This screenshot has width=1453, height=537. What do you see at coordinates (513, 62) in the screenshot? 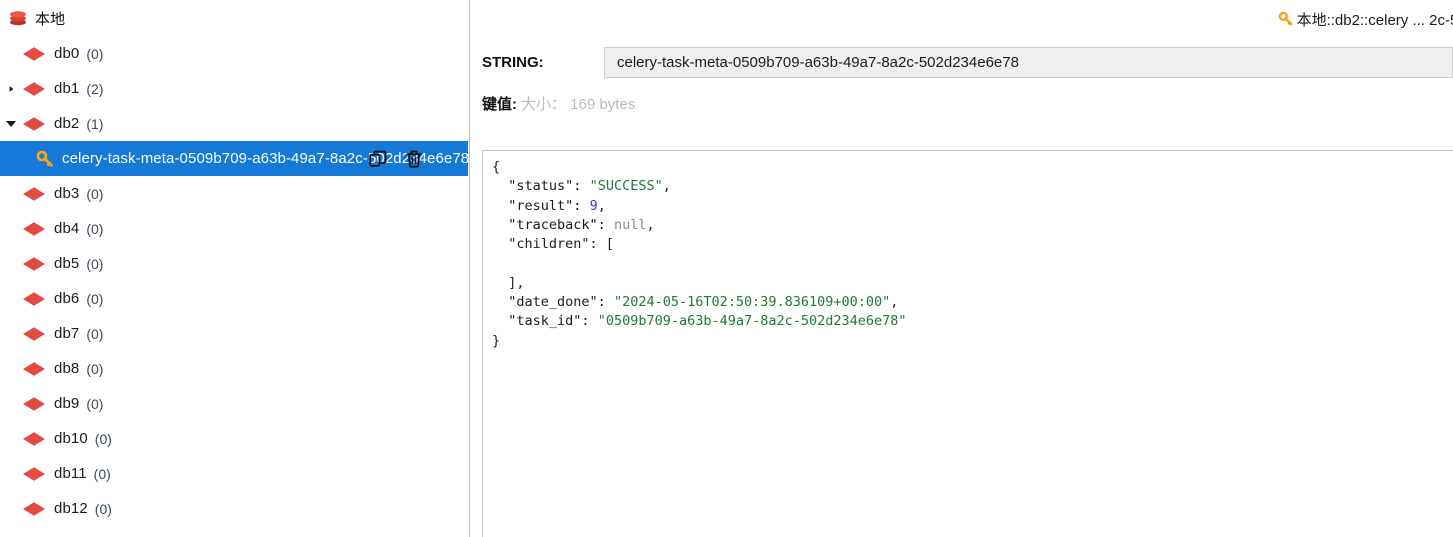
I see `key-type-label: STRING:` at bounding box center [513, 62].